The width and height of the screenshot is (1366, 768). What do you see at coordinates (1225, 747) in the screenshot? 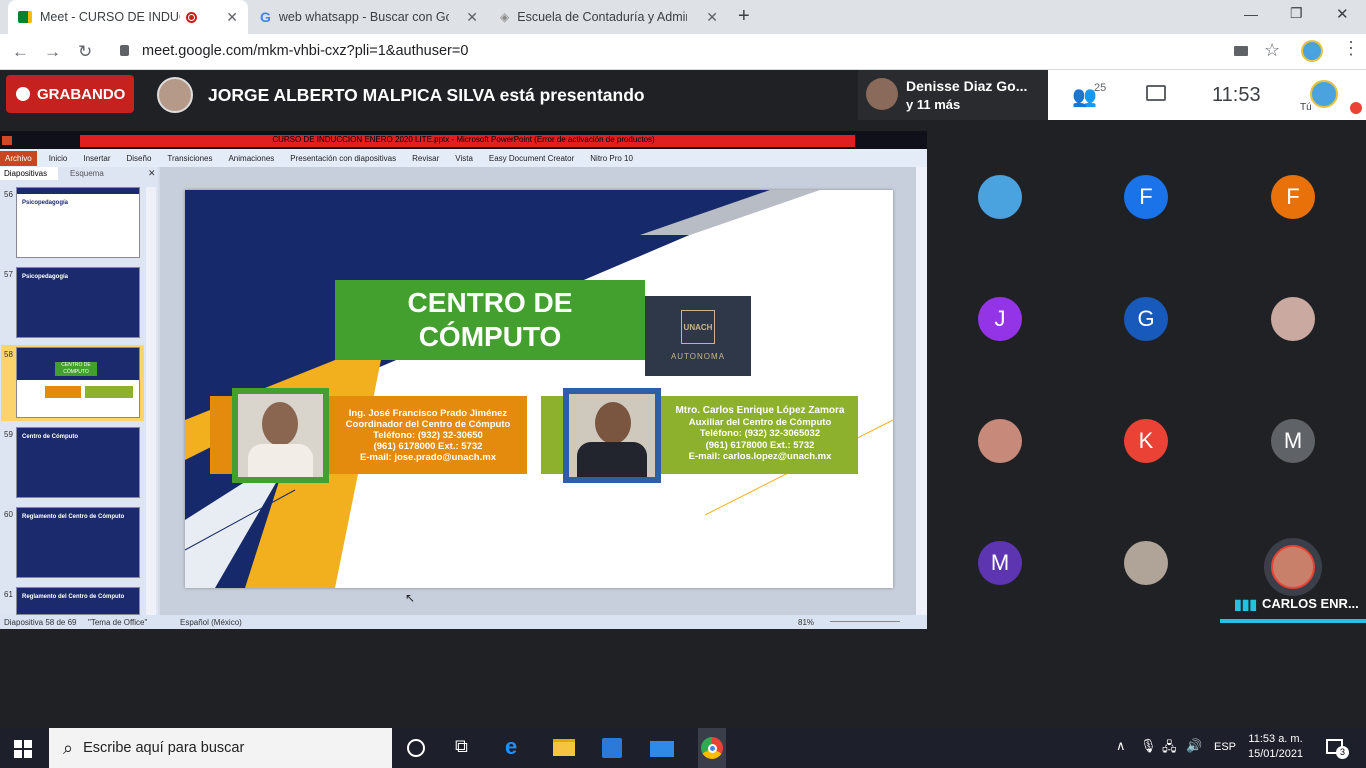
I see `language-indicator: ESP` at bounding box center [1225, 747].